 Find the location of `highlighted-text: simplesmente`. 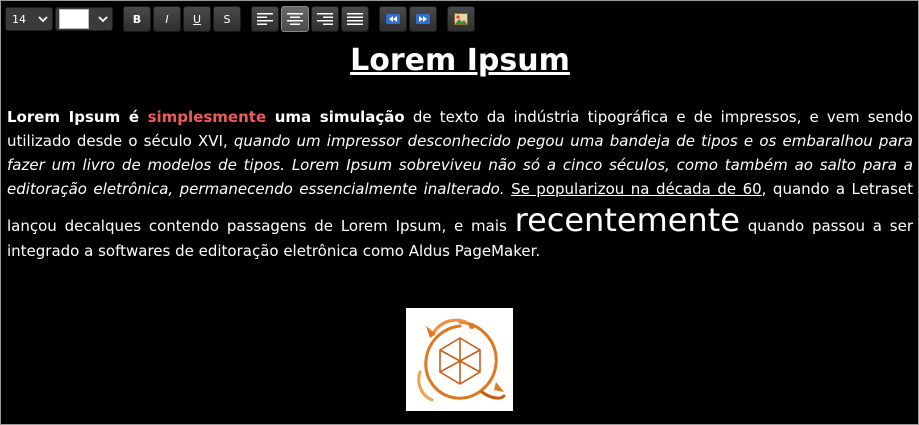

highlighted-text: simplesmente is located at coordinates (207, 117).